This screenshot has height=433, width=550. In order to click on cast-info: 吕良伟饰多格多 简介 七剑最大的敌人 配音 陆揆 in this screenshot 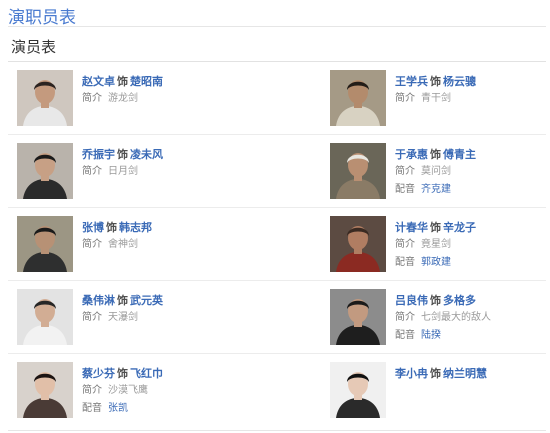, I will do `click(472, 318)`.